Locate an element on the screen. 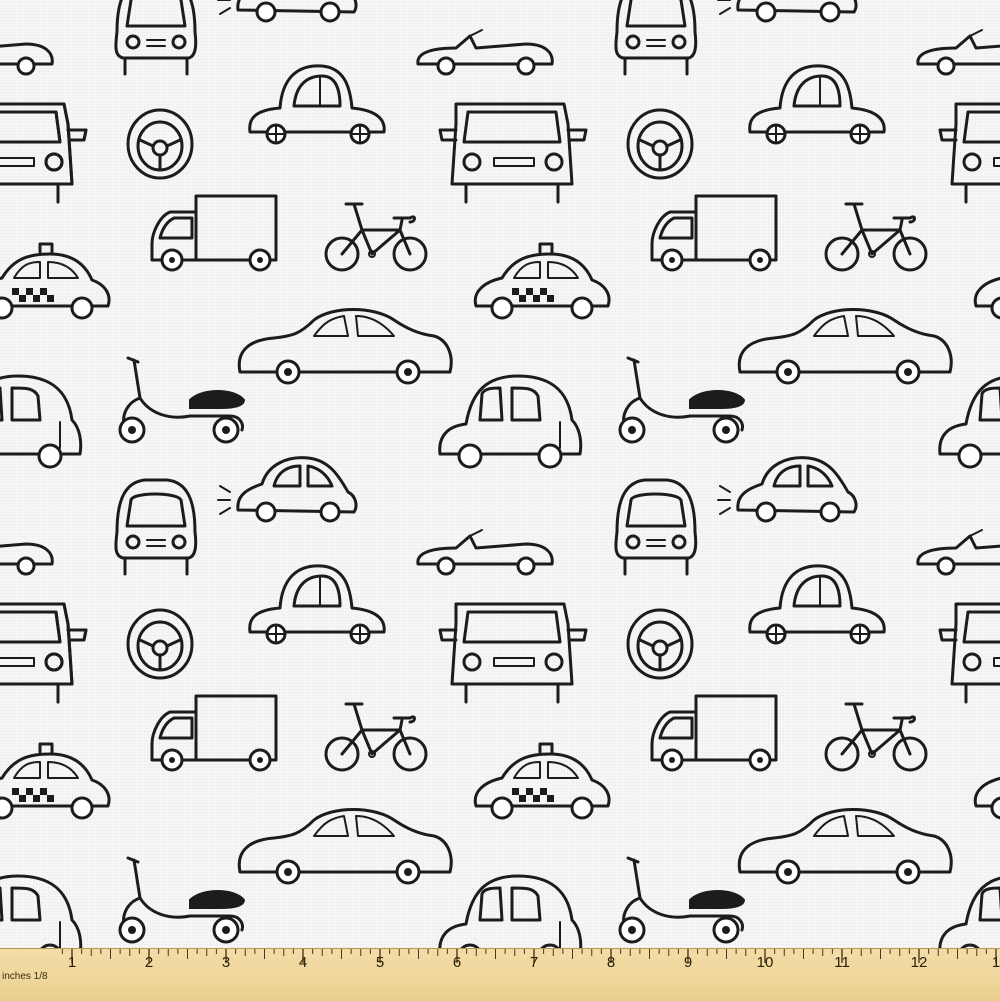 The image size is (1000, 1001). ruler-number: 12 is located at coordinates (919, 962).